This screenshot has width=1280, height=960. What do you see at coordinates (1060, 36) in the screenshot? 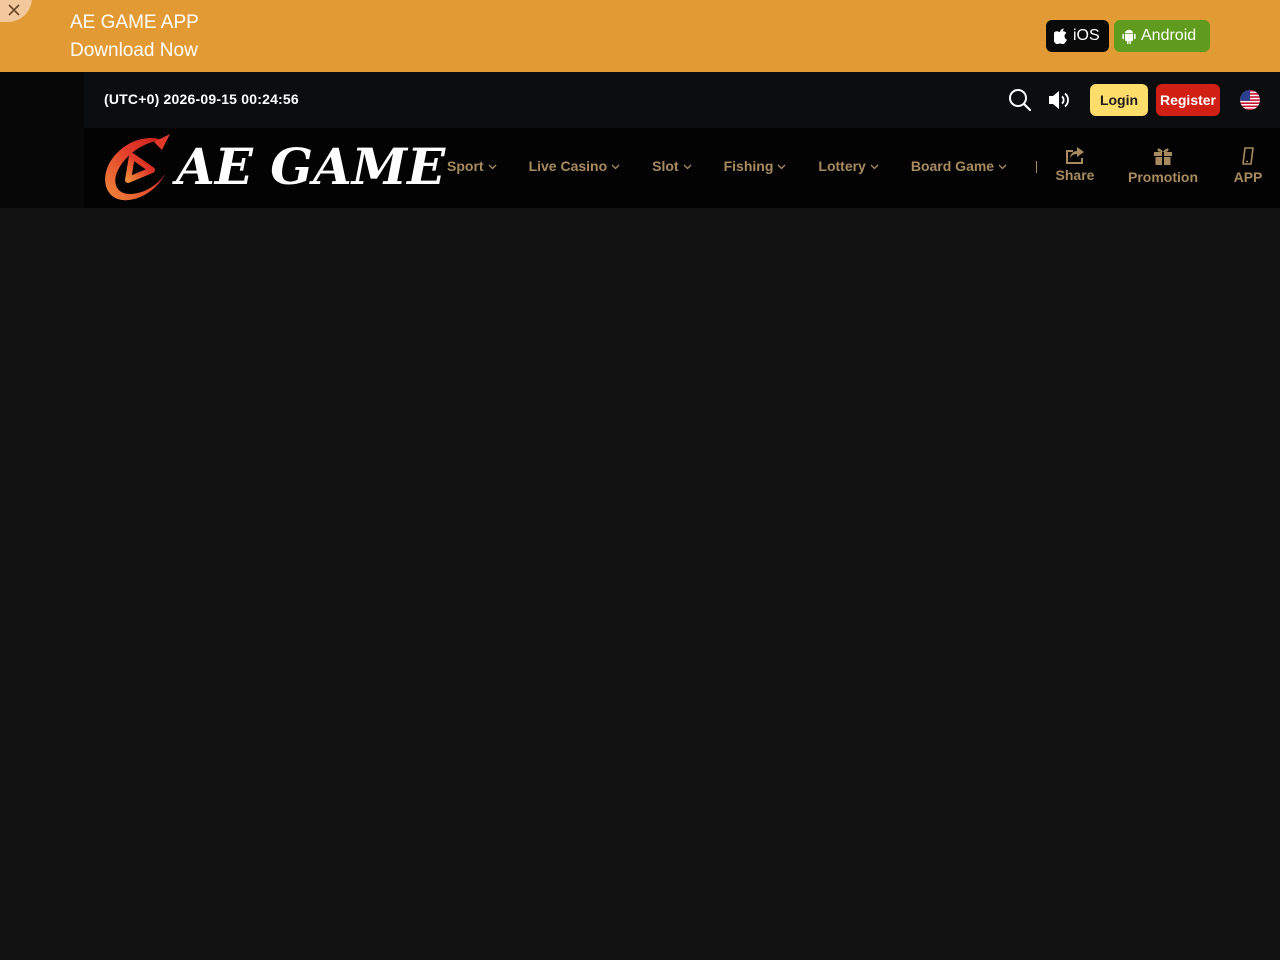
I see `apple-icon` at bounding box center [1060, 36].